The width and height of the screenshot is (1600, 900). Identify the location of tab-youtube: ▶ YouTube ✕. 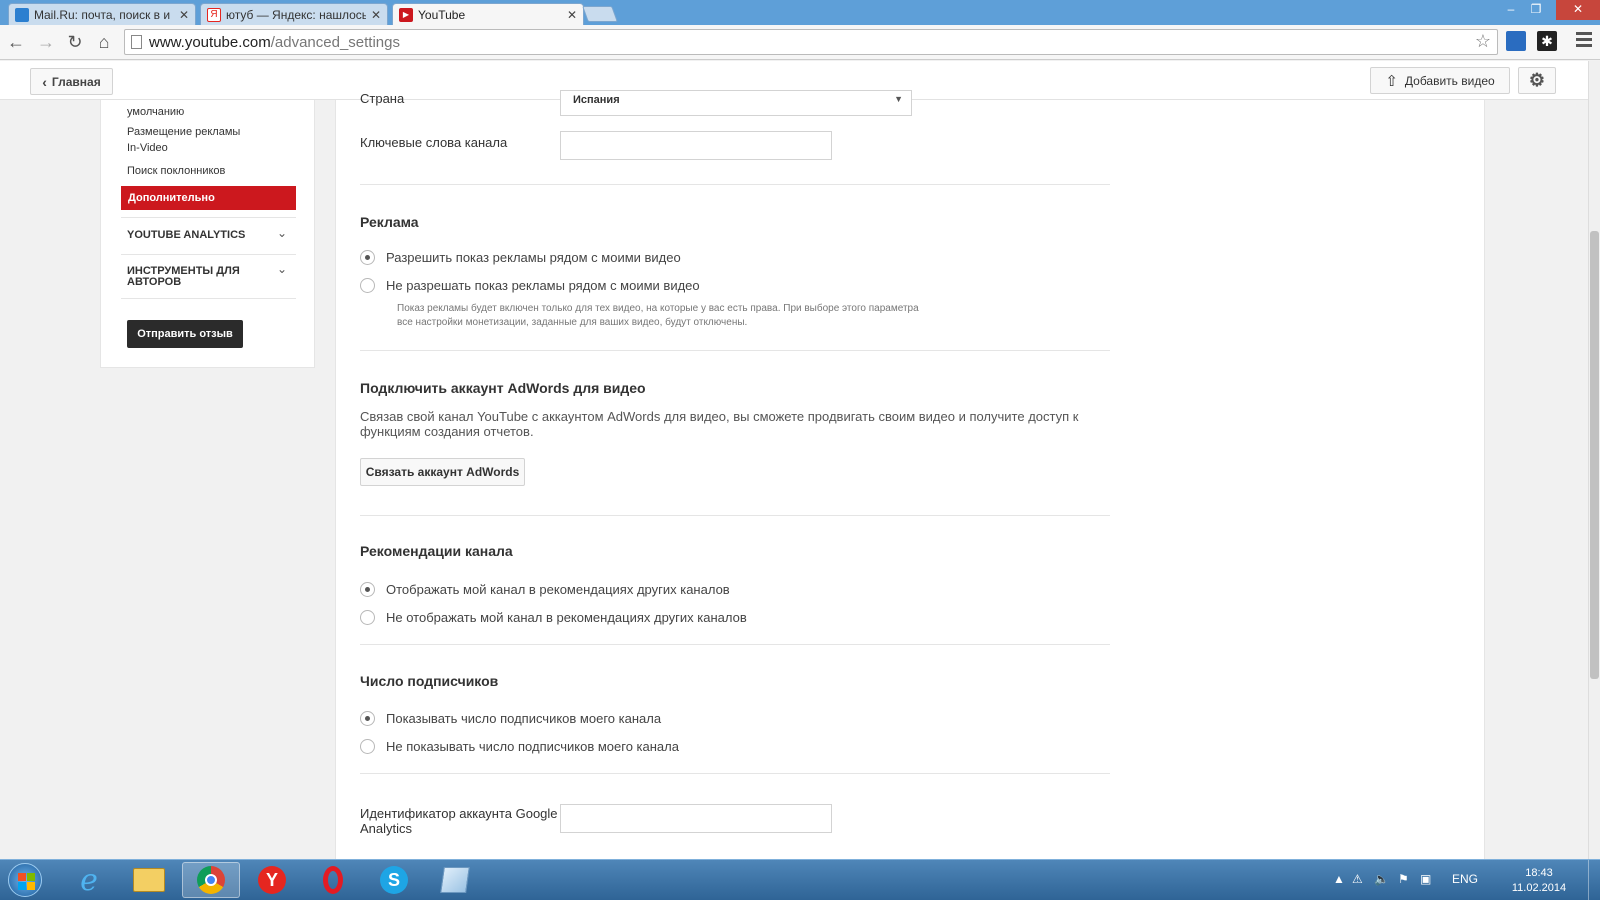
(488, 14).